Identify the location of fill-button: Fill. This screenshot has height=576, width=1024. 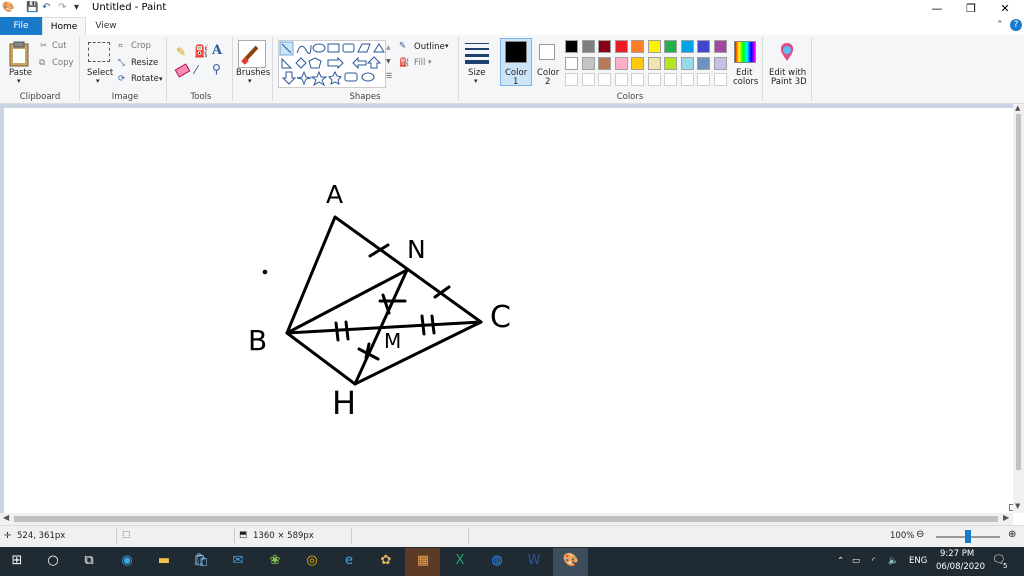
(419, 63).